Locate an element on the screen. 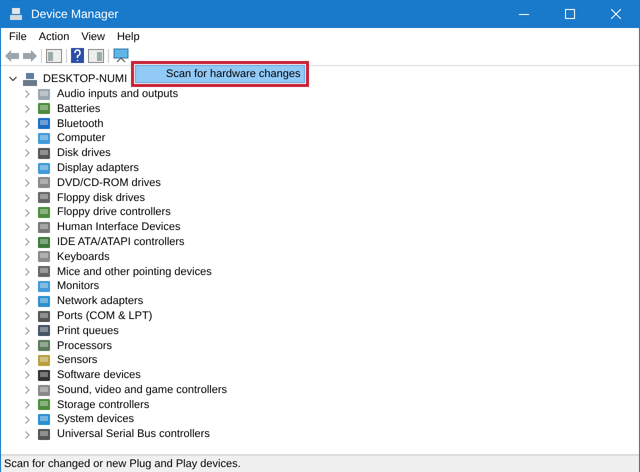 The image size is (640, 472). tree-item: Human Interface Devices is located at coordinates (118, 227).